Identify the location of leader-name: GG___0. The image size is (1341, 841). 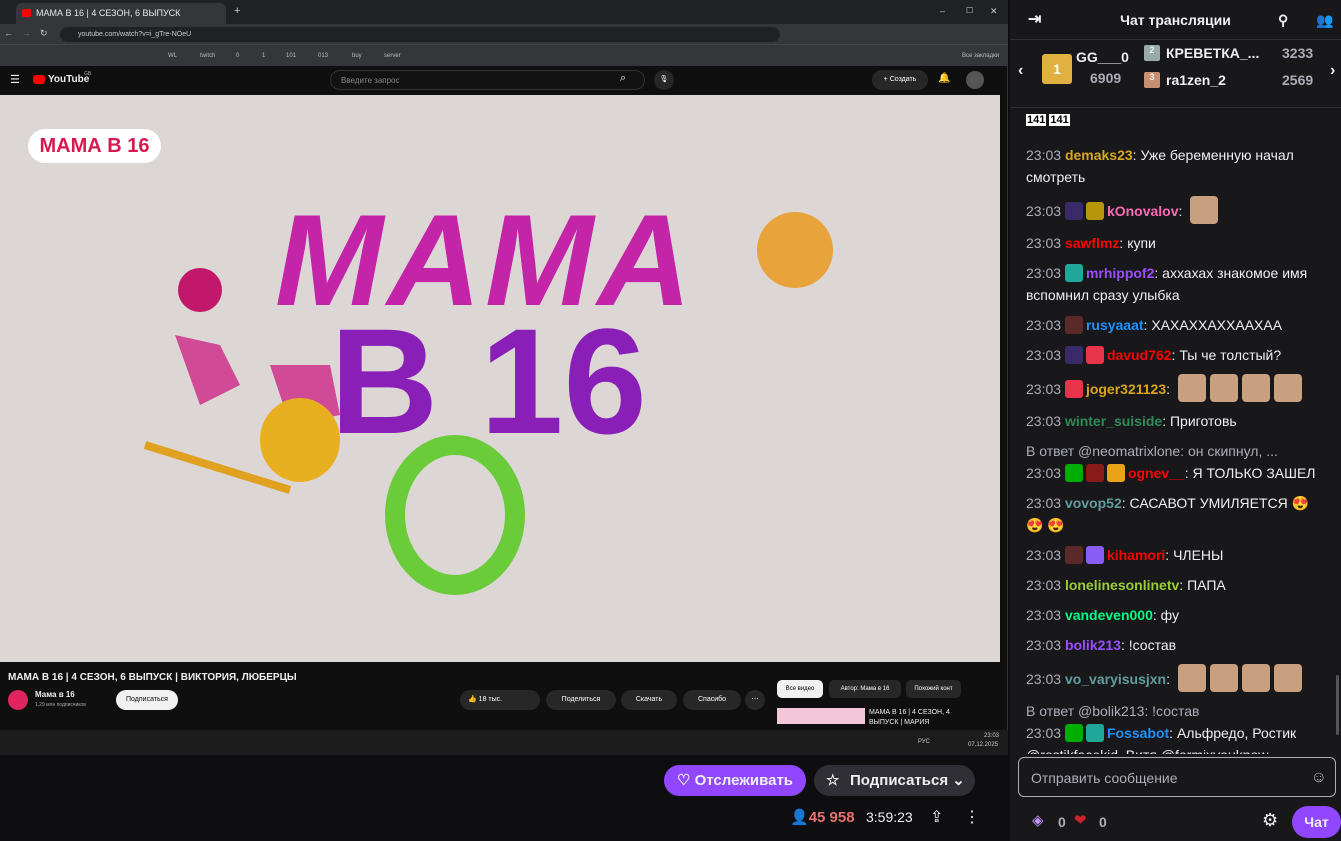
(1102, 57).